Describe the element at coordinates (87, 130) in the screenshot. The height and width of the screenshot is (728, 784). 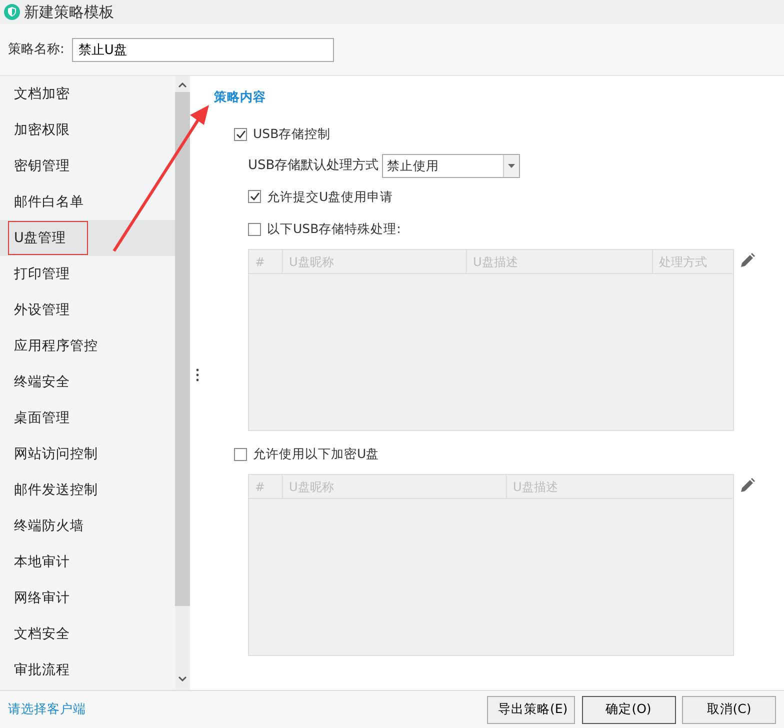
I see `sidebar-item: 加密权限` at that location.